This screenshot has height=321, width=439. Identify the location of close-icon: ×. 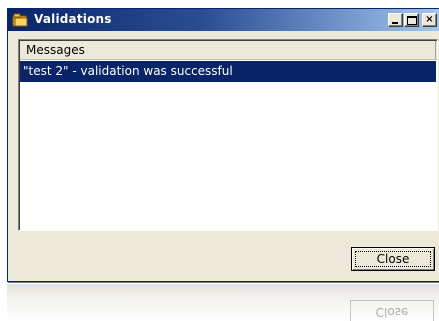
(429, 19).